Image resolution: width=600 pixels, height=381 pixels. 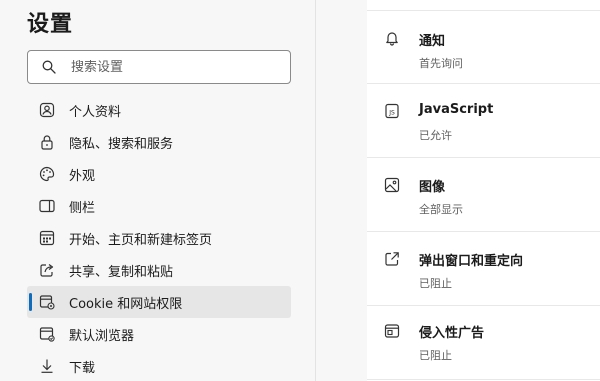 I want to click on sidebar-item-default-browser: 默认浏览器, so click(x=159, y=334).